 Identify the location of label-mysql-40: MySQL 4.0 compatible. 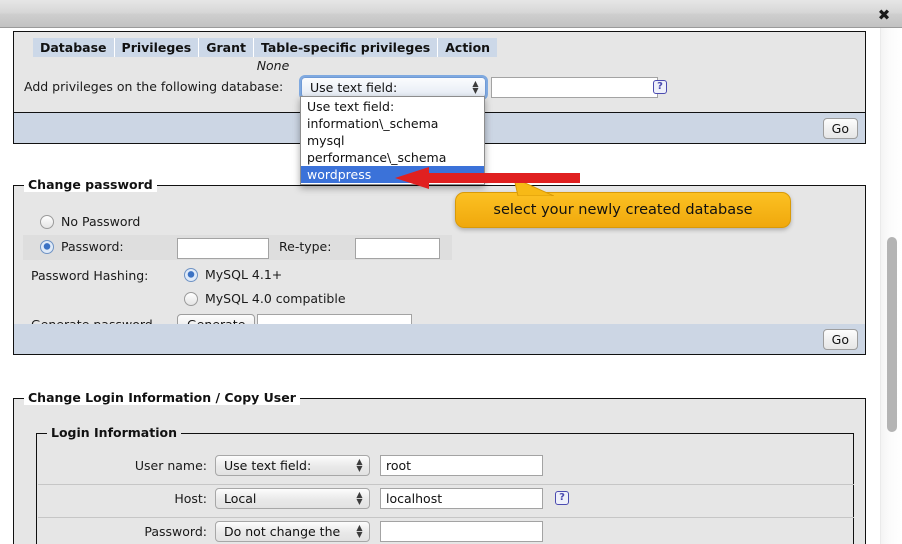
(275, 298).